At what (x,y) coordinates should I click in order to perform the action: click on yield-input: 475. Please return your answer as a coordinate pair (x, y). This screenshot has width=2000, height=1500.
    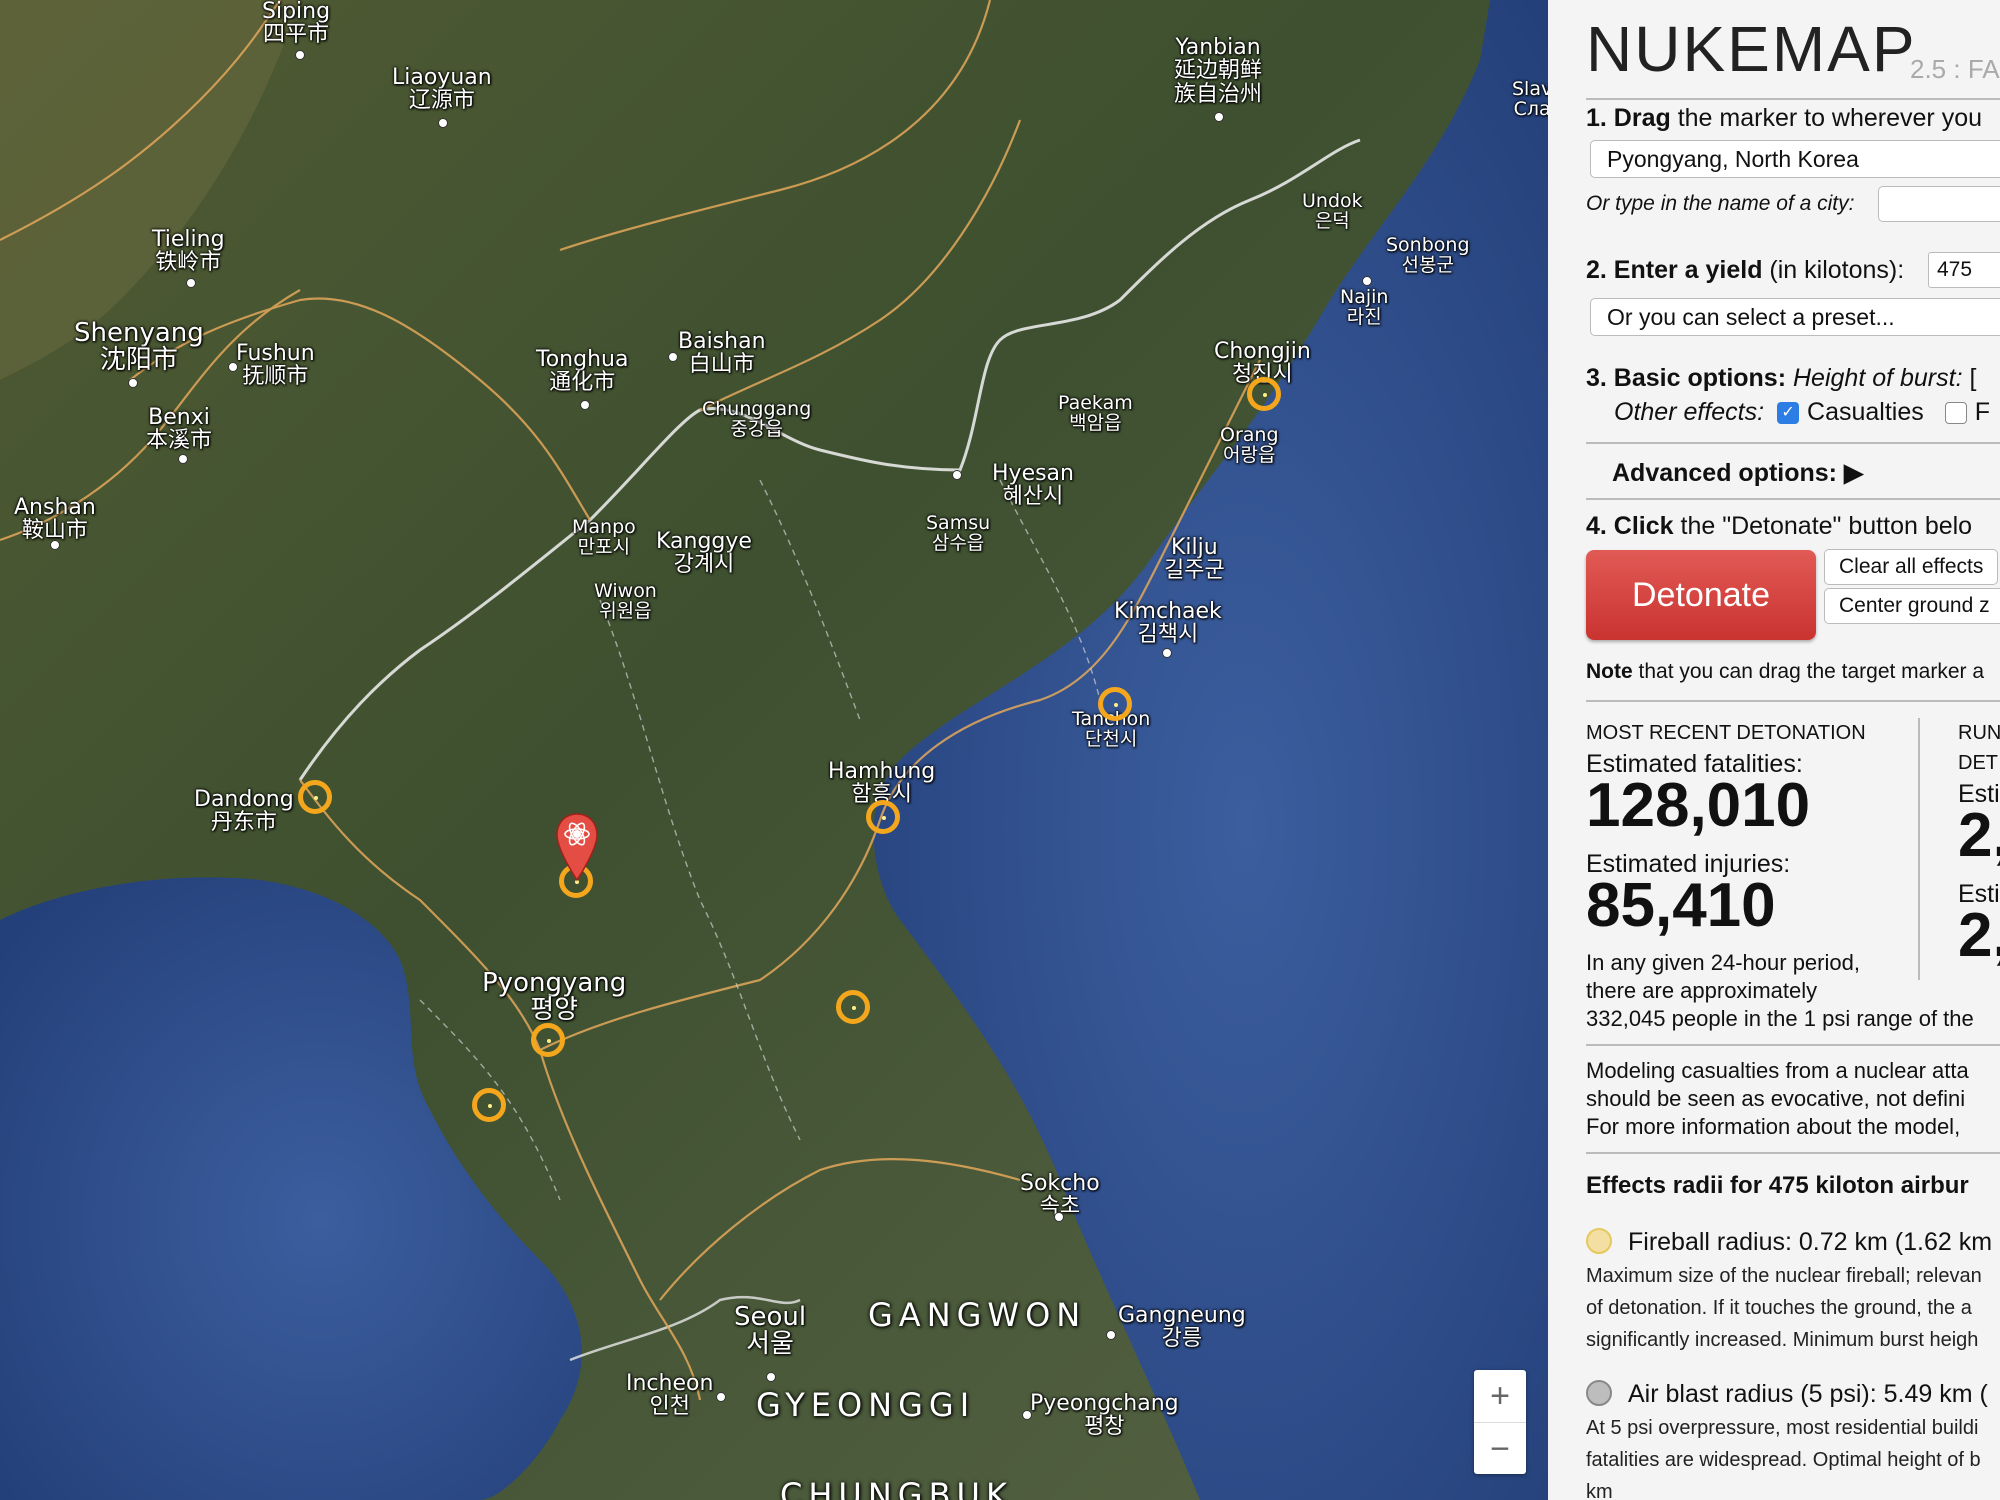
    Looking at the image, I should click on (1964, 270).